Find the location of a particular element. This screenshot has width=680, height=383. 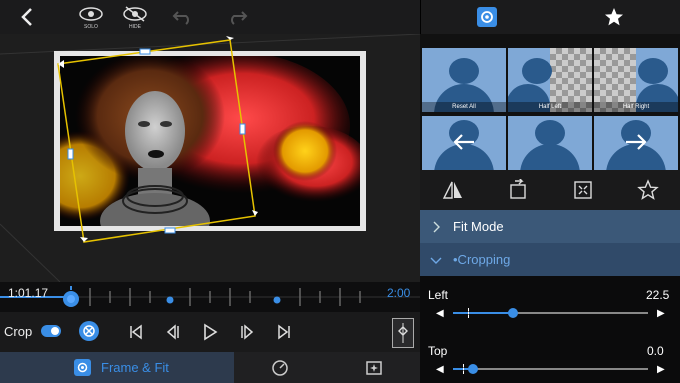

preset-left is located at coordinates (464, 143).